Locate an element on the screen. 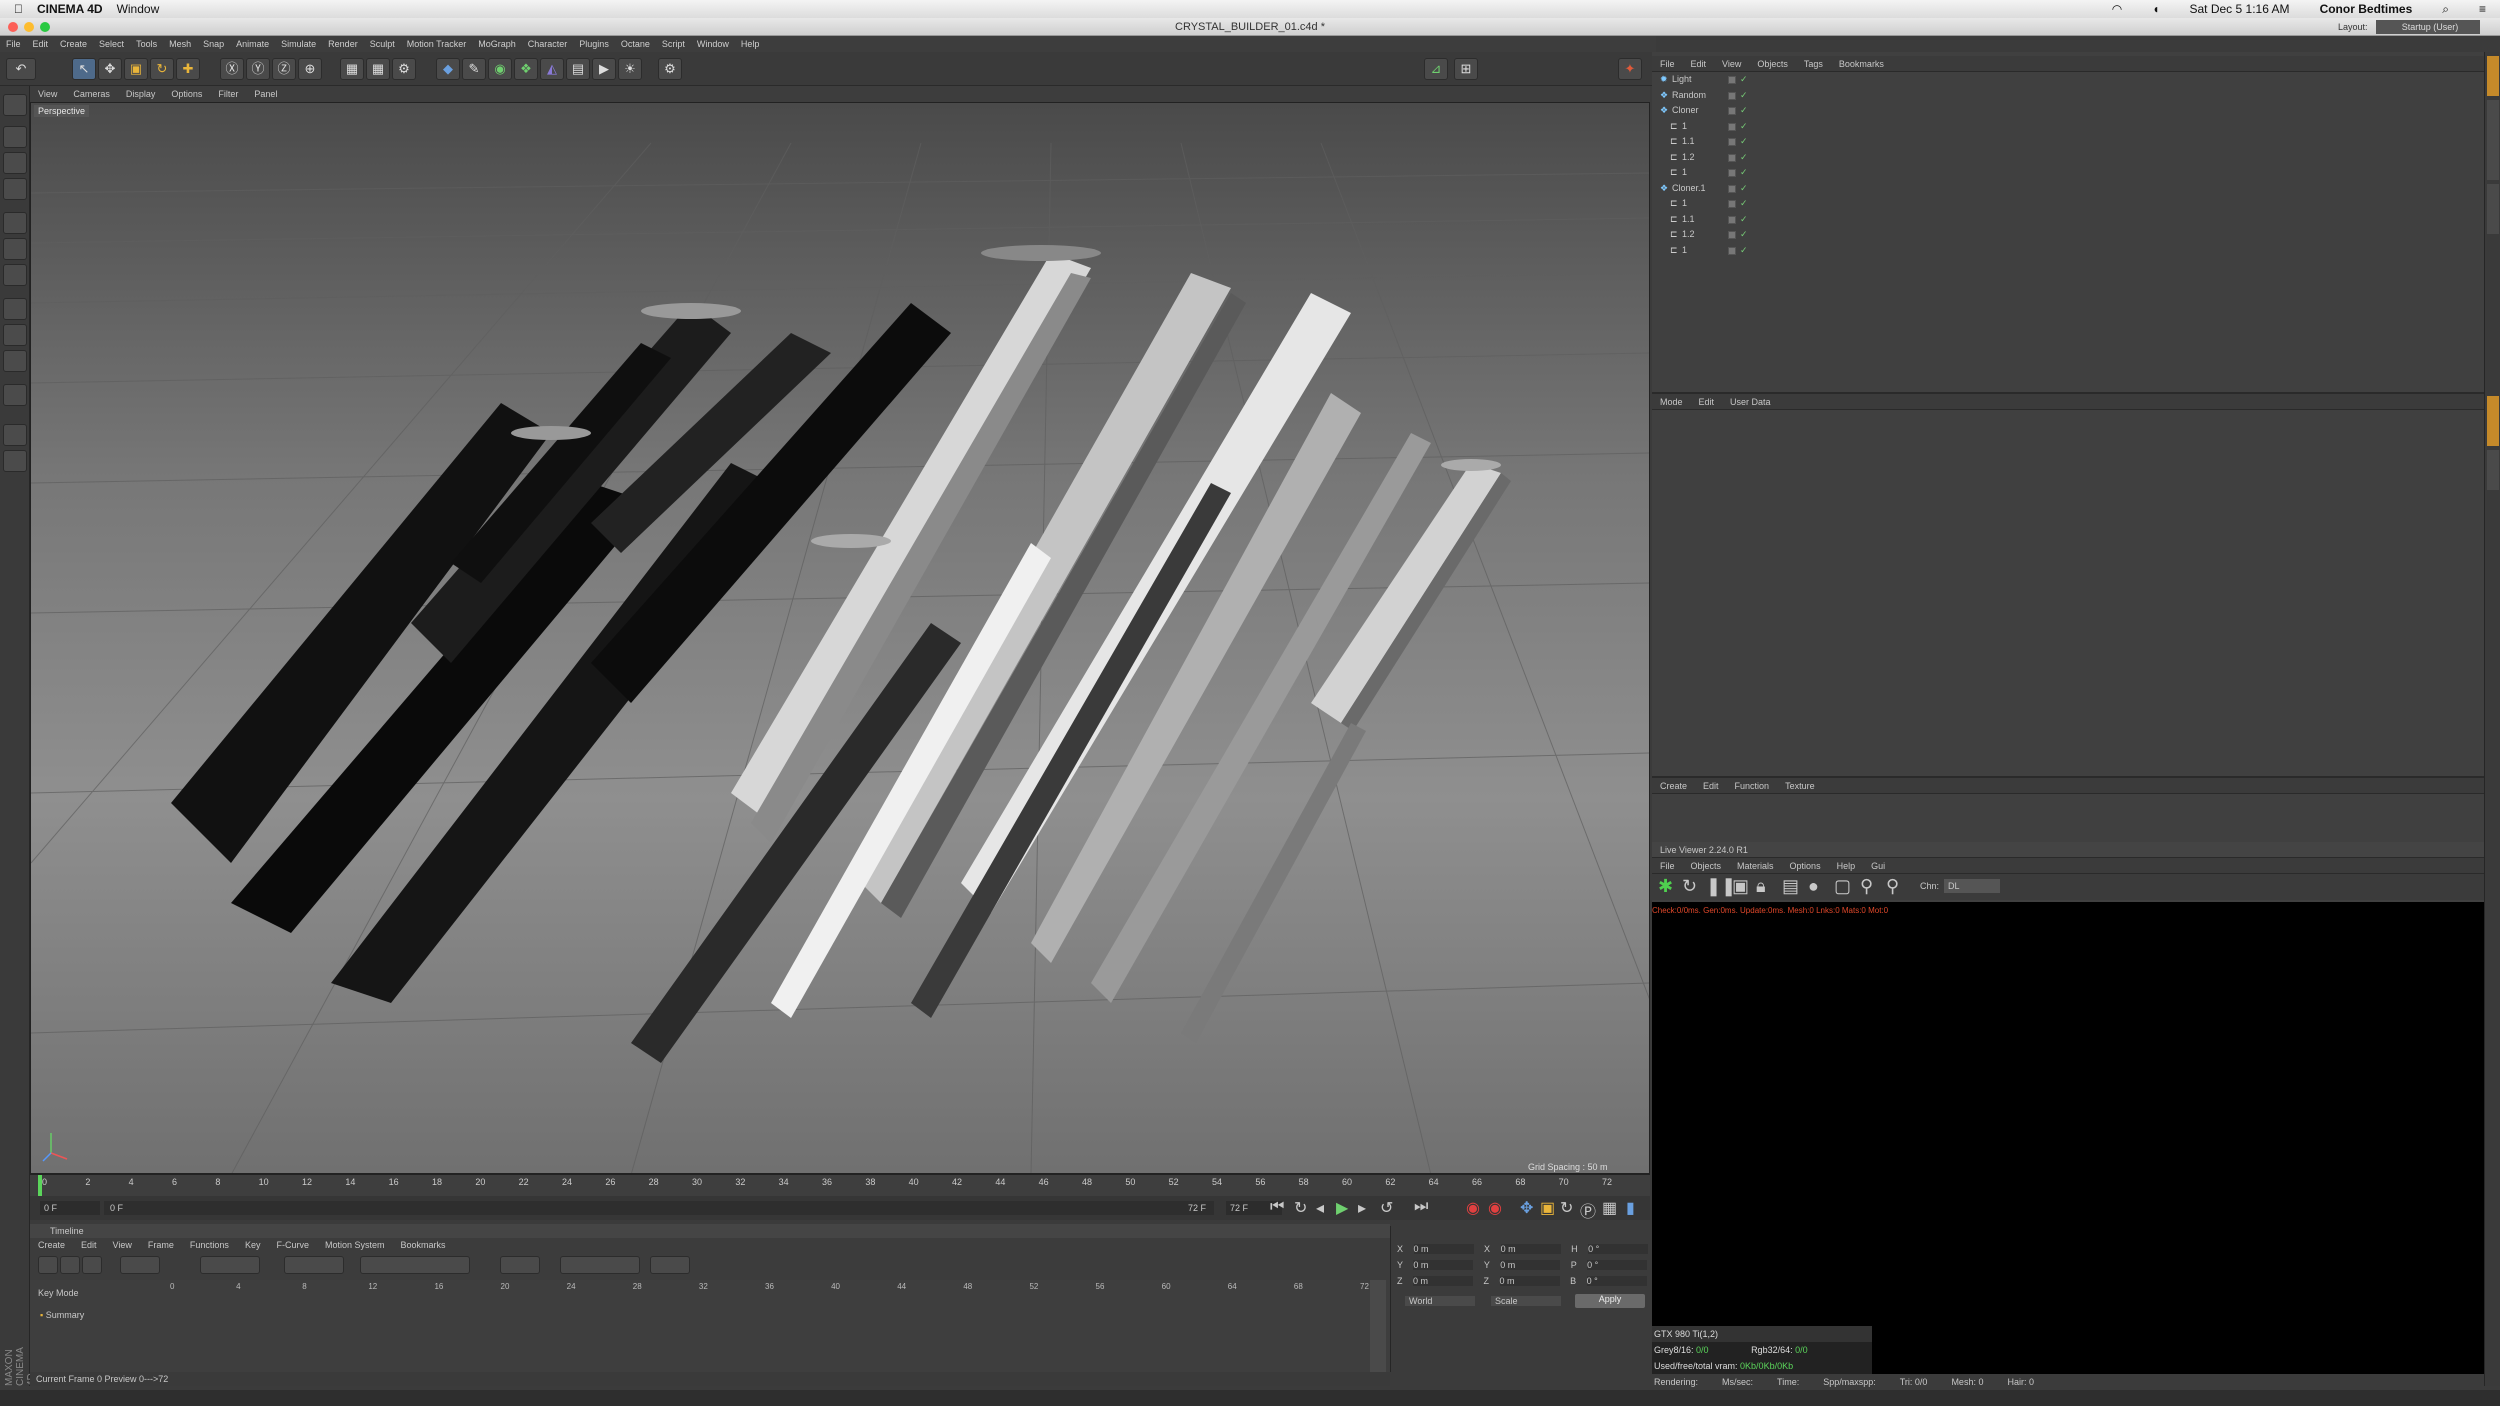 This screenshot has height=1406, width=2500. save-image-icon: ▤ is located at coordinates (1790, 886).